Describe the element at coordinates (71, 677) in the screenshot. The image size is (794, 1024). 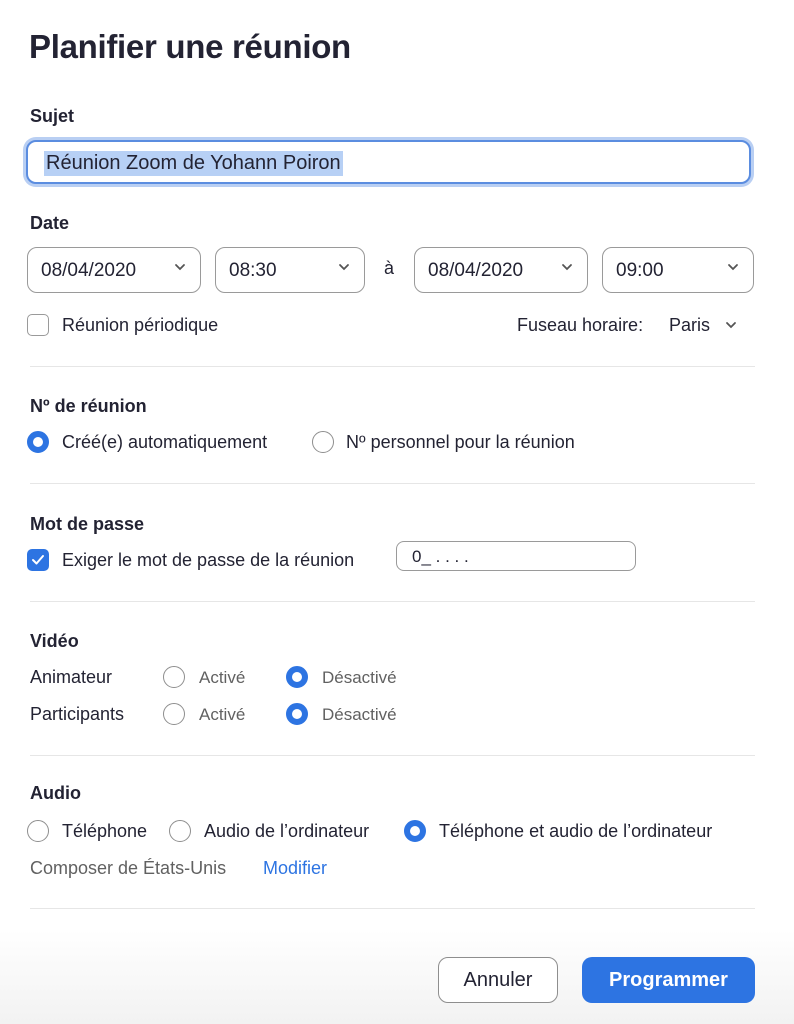
I see `video-host-label: Animateur` at that location.